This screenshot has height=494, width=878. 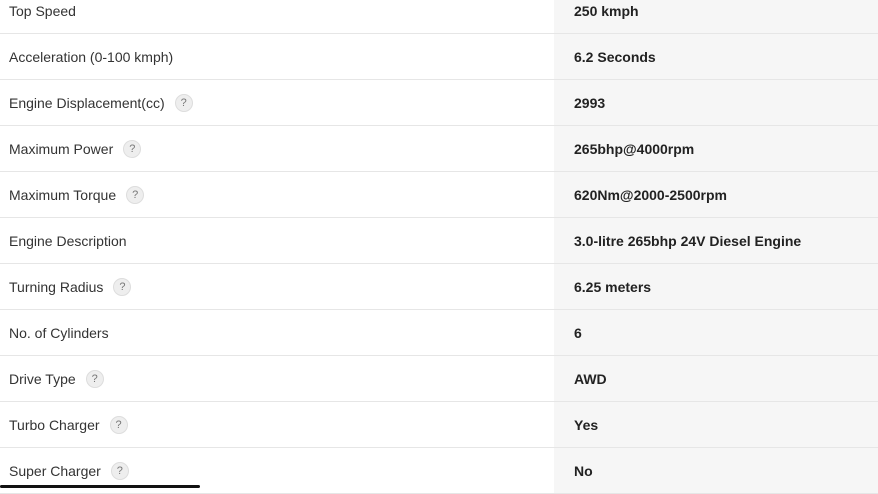 I want to click on spec-value: 620Nm@2000-2500rpm, so click(x=716, y=194).